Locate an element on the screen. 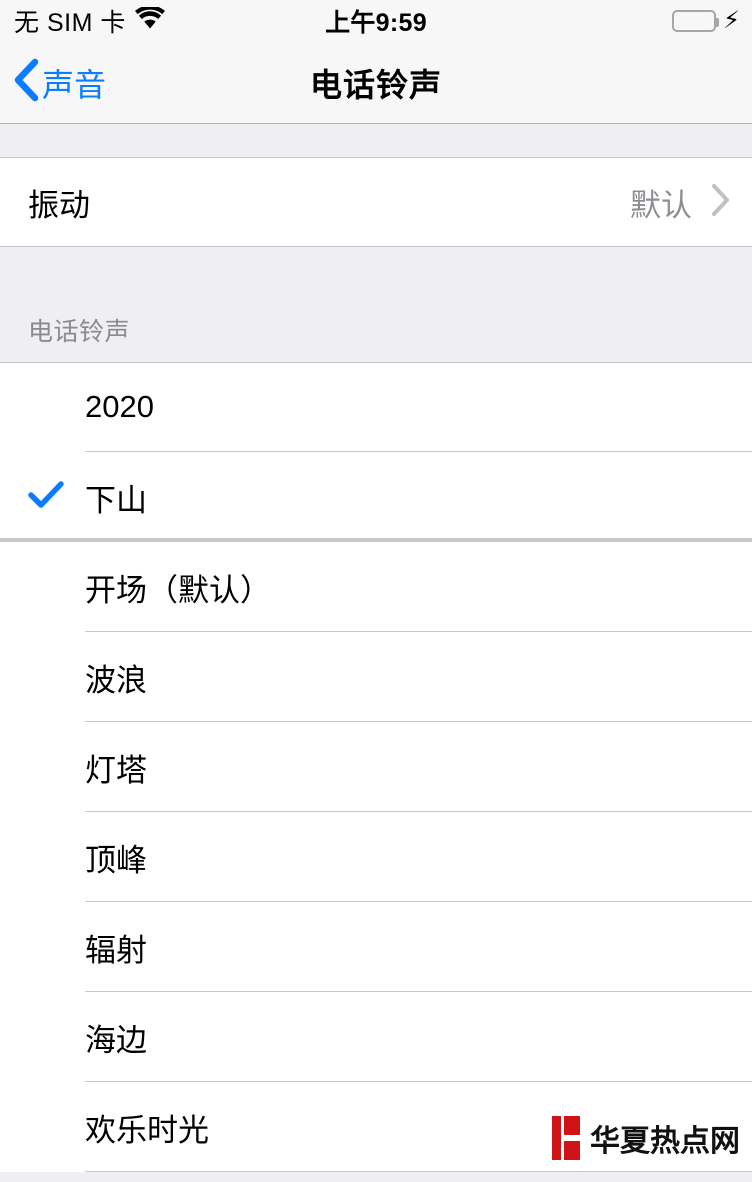 The width and height of the screenshot is (752, 1182). ringtone-row-dengta: 灯塔 is located at coordinates (376, 767).